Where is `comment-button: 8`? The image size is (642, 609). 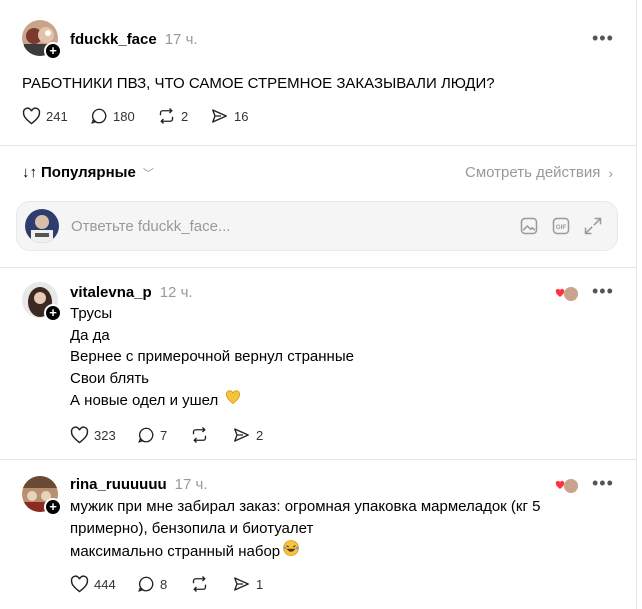
comment-button: 8 is located at coordinates (152, 584).